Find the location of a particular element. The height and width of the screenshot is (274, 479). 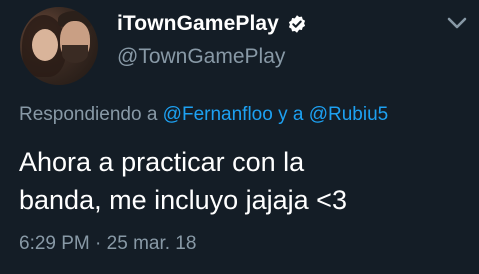

avatar-beard is located at coordinates (75, 54).